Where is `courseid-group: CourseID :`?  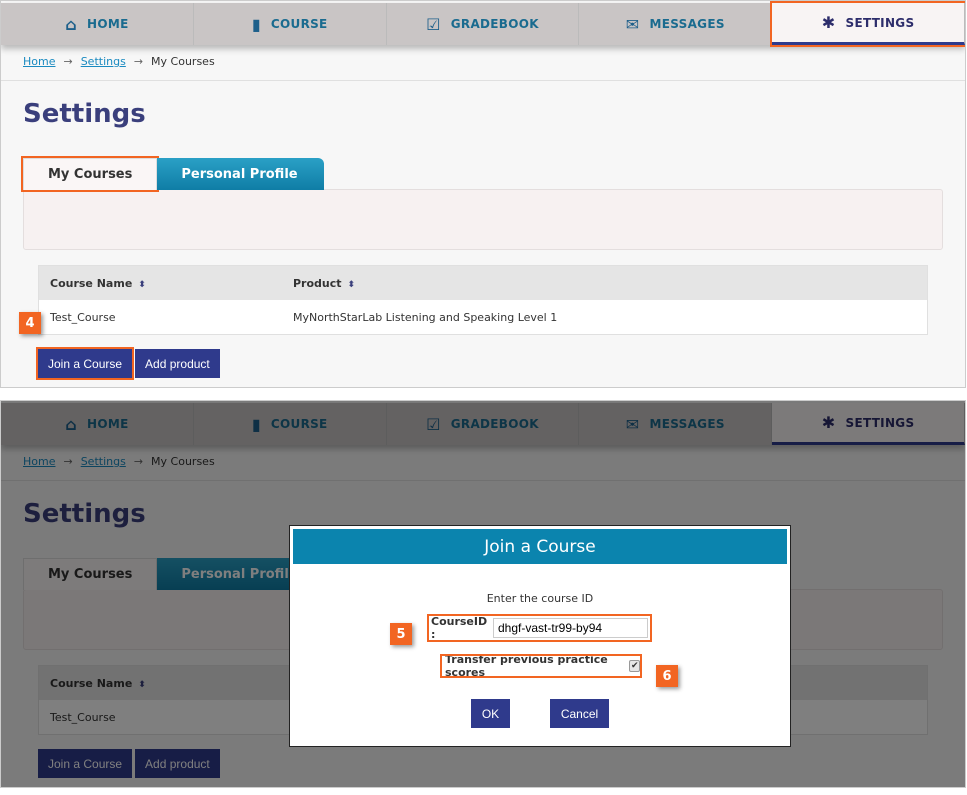 courseid-group: CourseID : is located at coordinates (539, 628).